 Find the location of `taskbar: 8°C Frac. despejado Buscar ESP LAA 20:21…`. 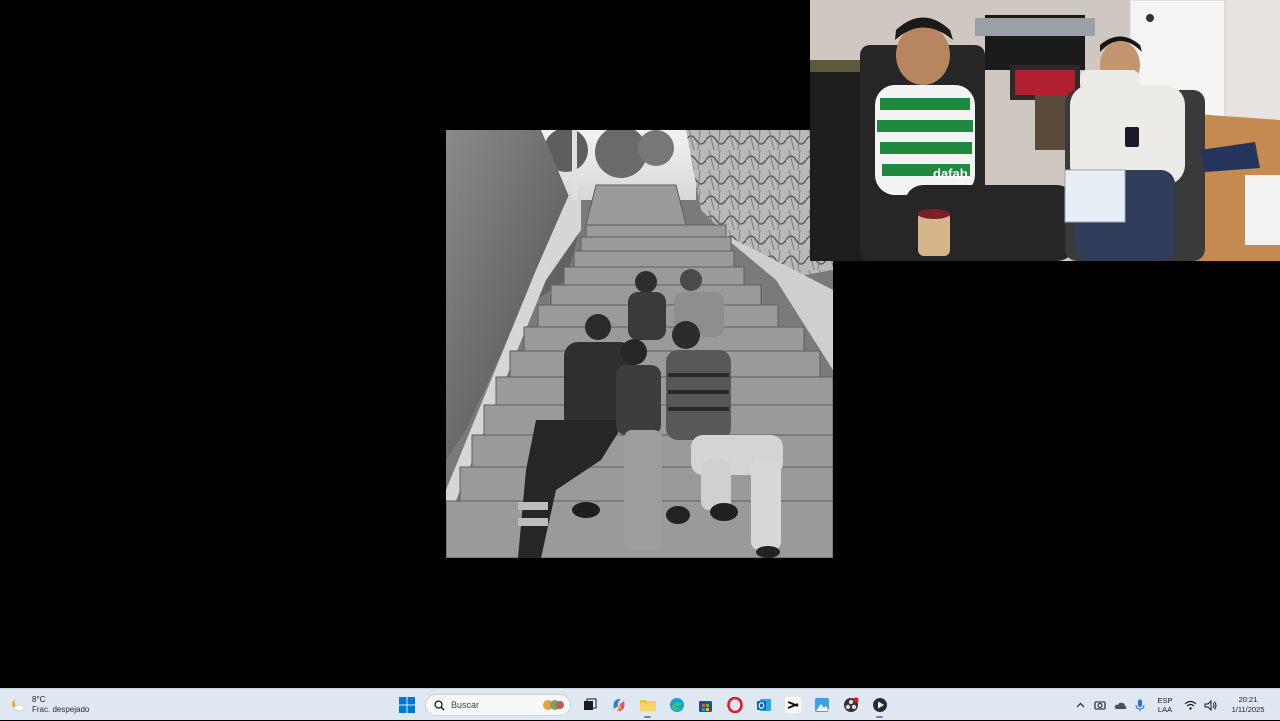

taskbar: 8°C Frac. despejado Buscar ESP LAA 20:21… is located at coordinates (640, 704).